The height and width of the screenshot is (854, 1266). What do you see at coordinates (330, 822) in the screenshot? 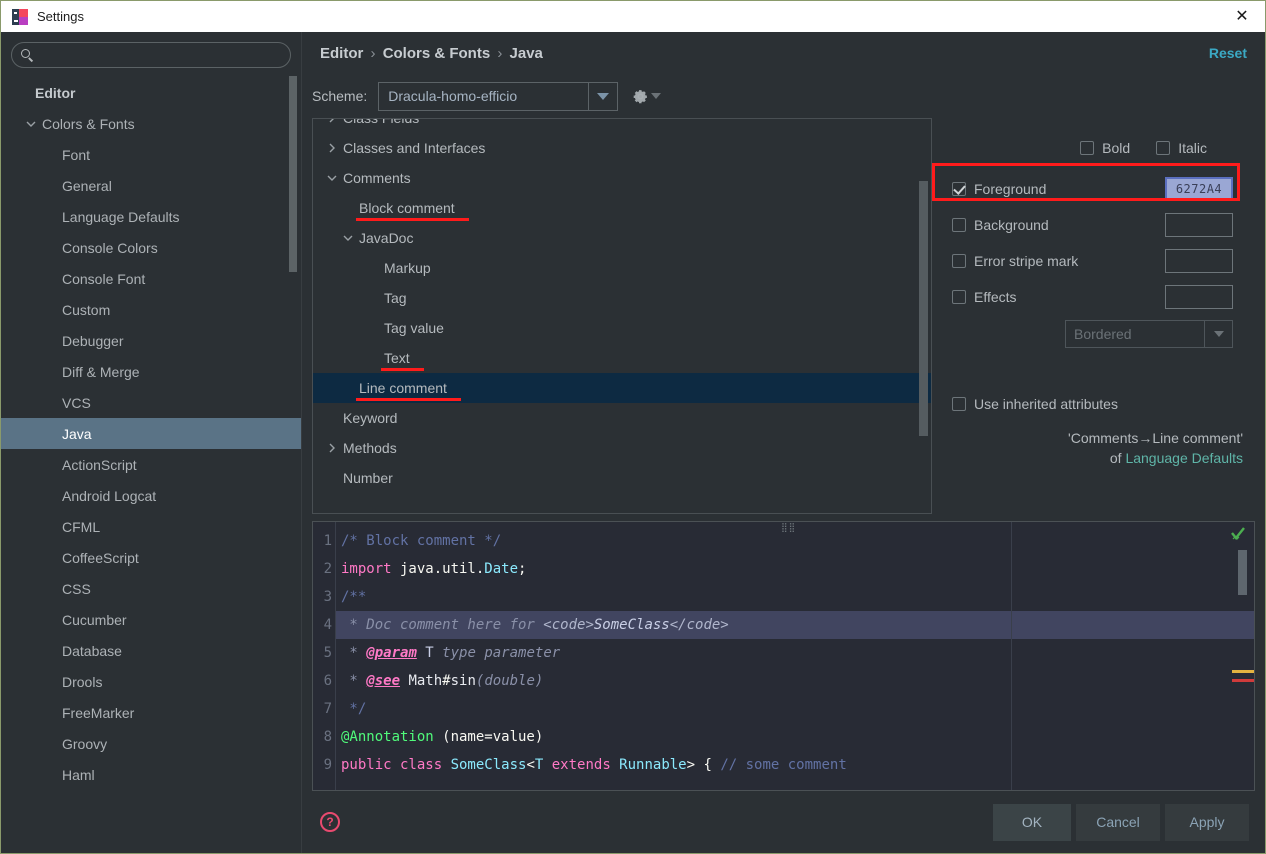
I see `help-question-icon: ?` at bounding box center [330, 822].